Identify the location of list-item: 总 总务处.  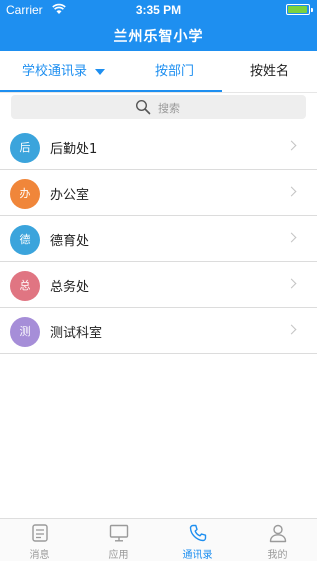
(158, 285).